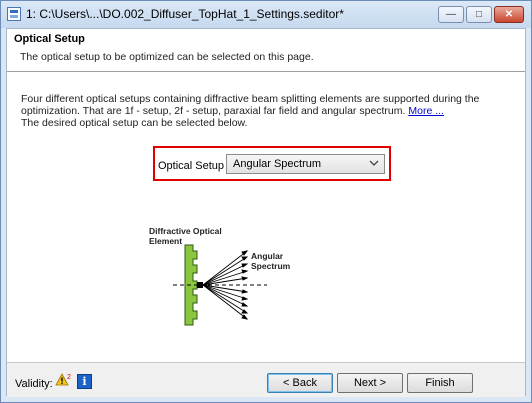  I want to click on optical-setup-value: Angular Spectrum, so click(277, 164).